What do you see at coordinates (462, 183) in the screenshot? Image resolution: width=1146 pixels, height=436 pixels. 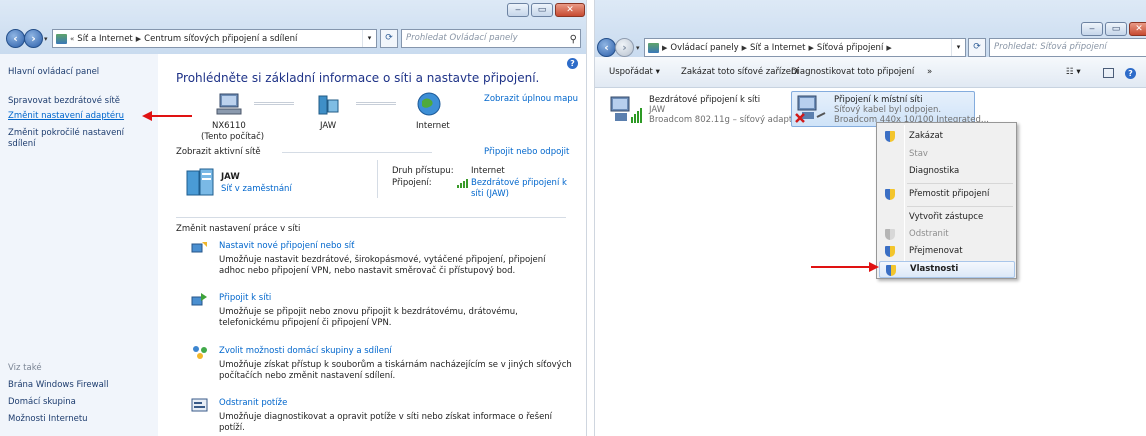 I see `signal-bars-icon` at bounding box center [462, 183].